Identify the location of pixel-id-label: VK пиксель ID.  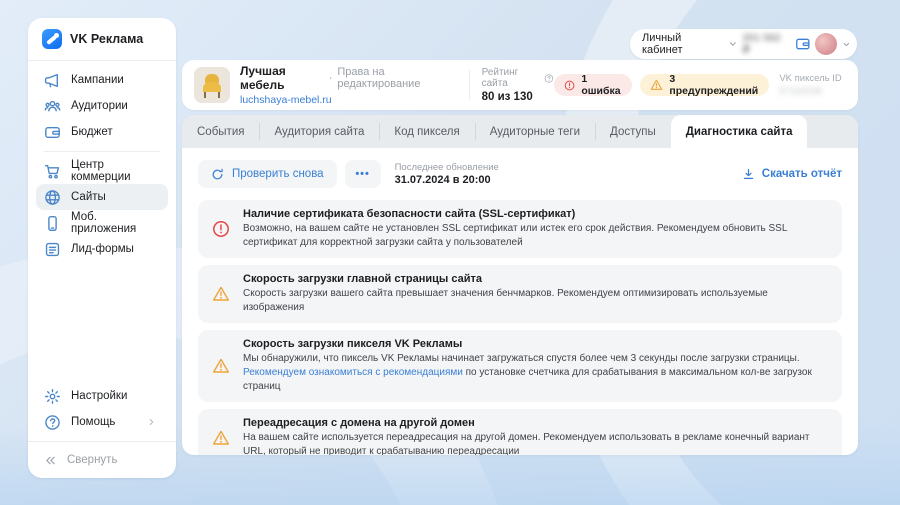
(810, 78).